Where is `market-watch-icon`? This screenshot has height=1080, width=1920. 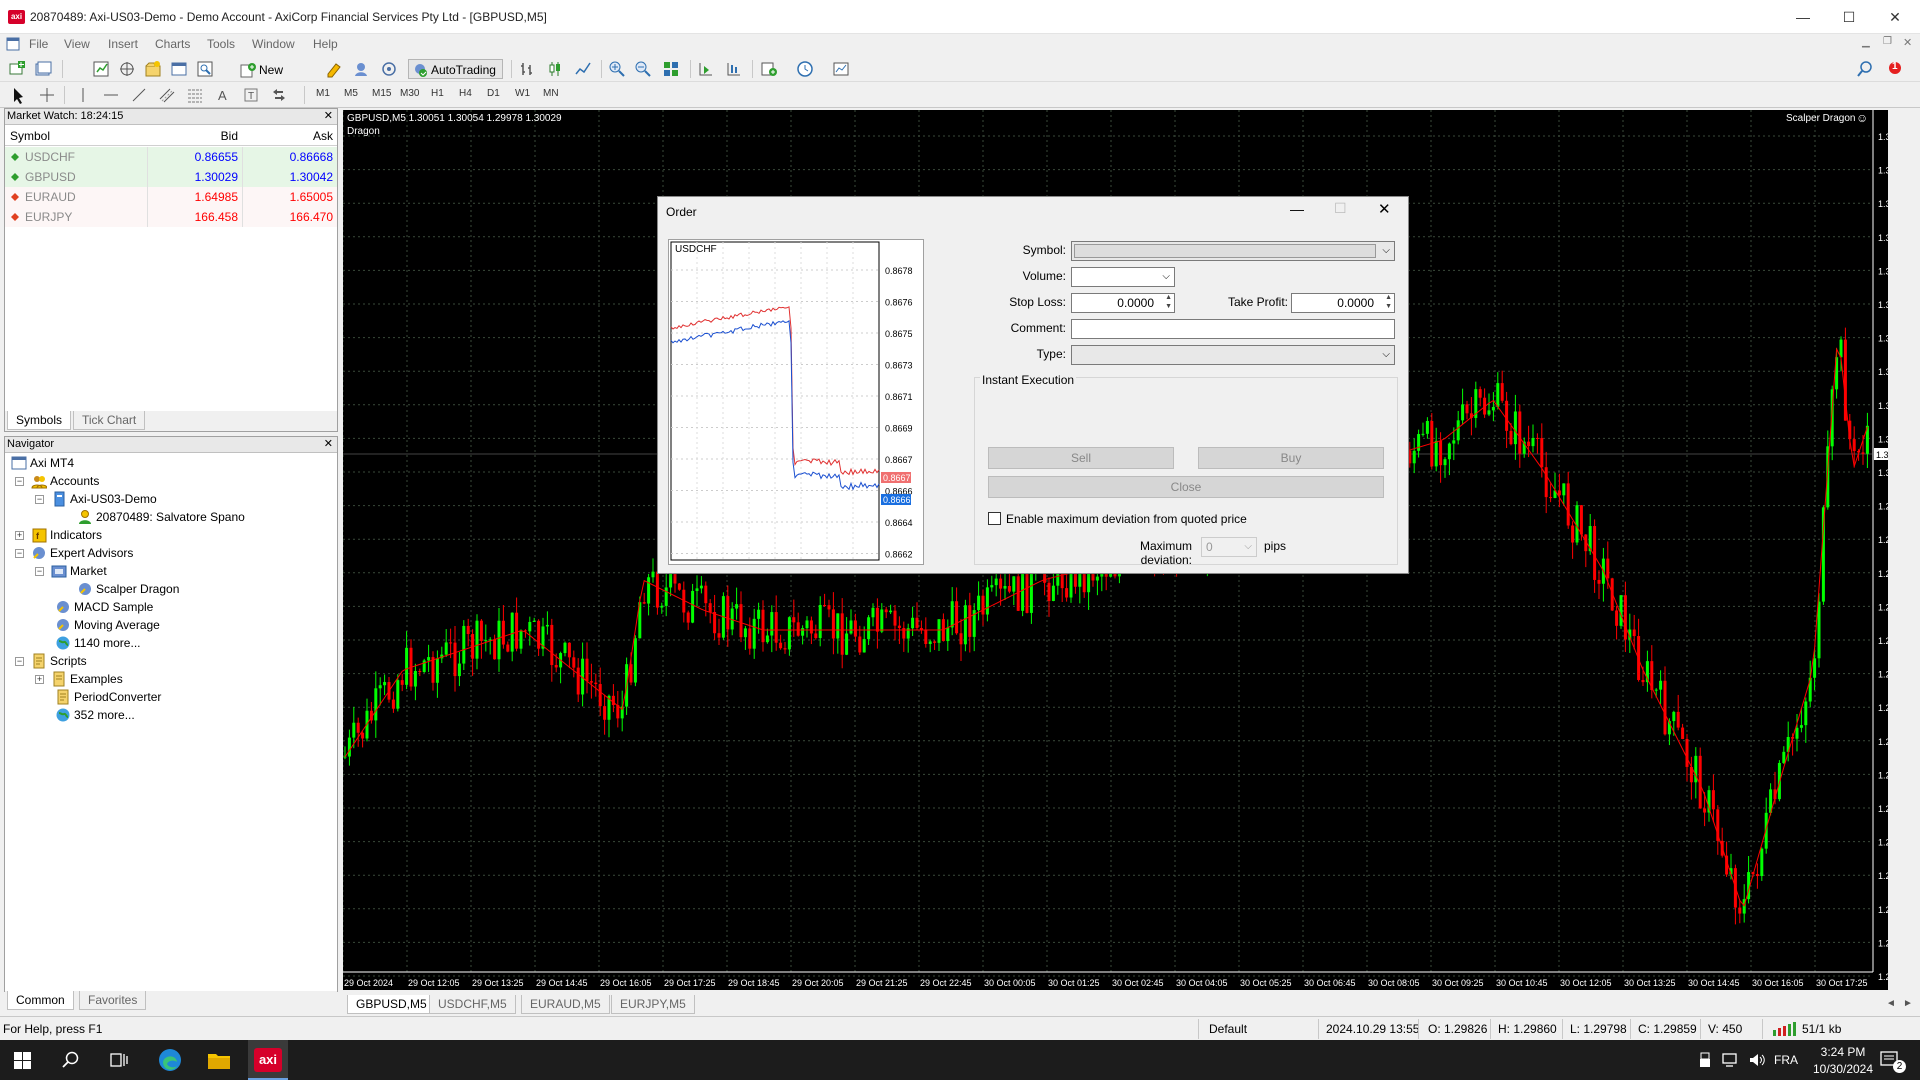 market-watch-icon is located at coordinates (102, 69).